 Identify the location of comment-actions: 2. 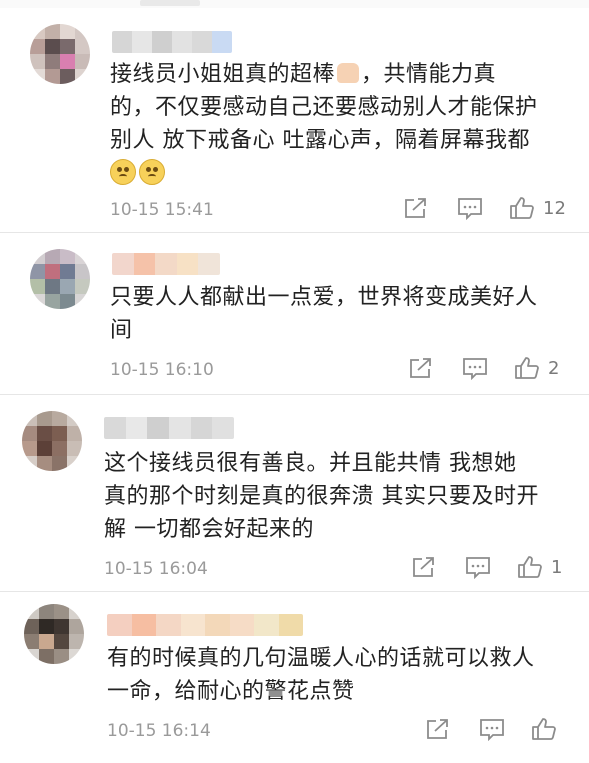
(483, 368).